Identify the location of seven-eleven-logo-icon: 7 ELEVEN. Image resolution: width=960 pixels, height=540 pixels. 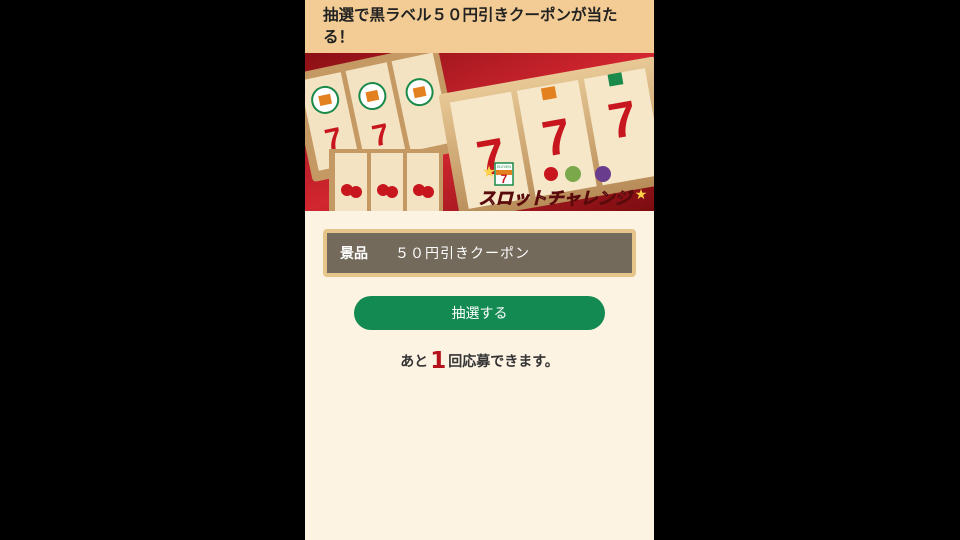
(504, 174).